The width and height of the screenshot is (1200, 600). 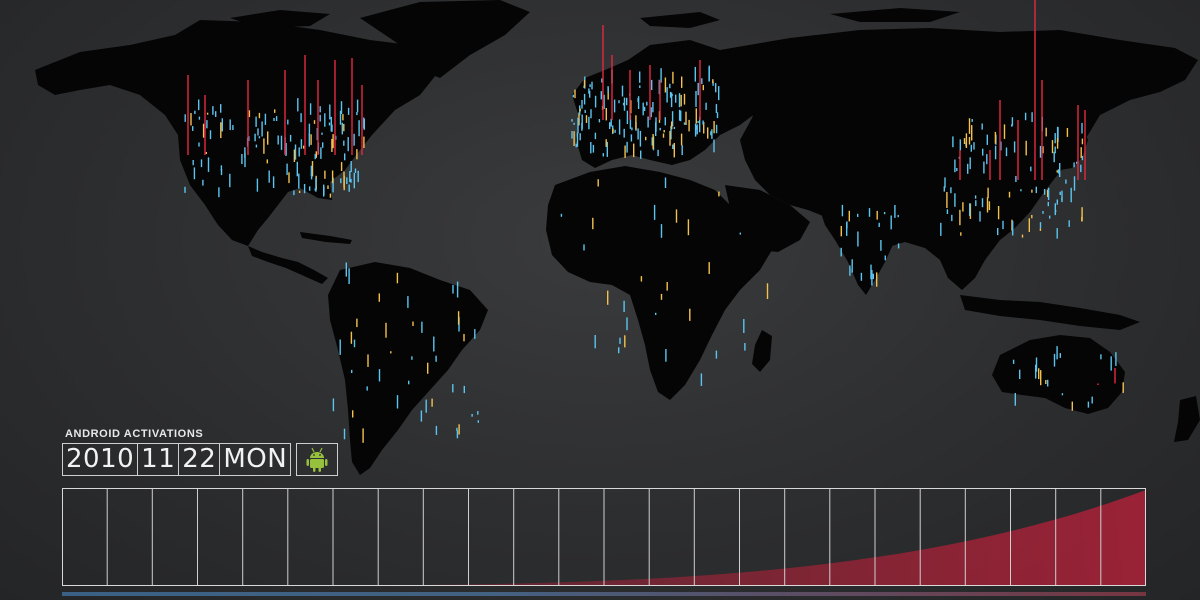 I want to click on date-display: 2010 11 22 MON, so click(x=200, y=459).